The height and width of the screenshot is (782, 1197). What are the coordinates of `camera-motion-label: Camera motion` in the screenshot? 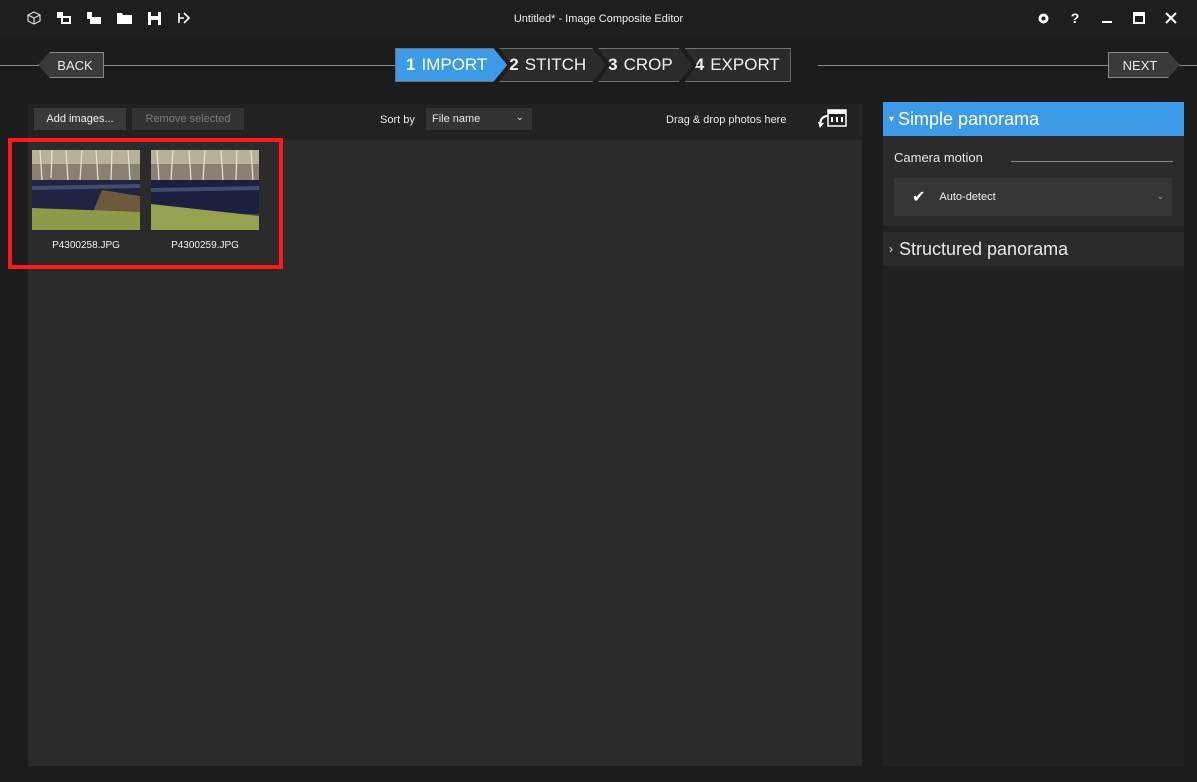 It's located at (938, 157).